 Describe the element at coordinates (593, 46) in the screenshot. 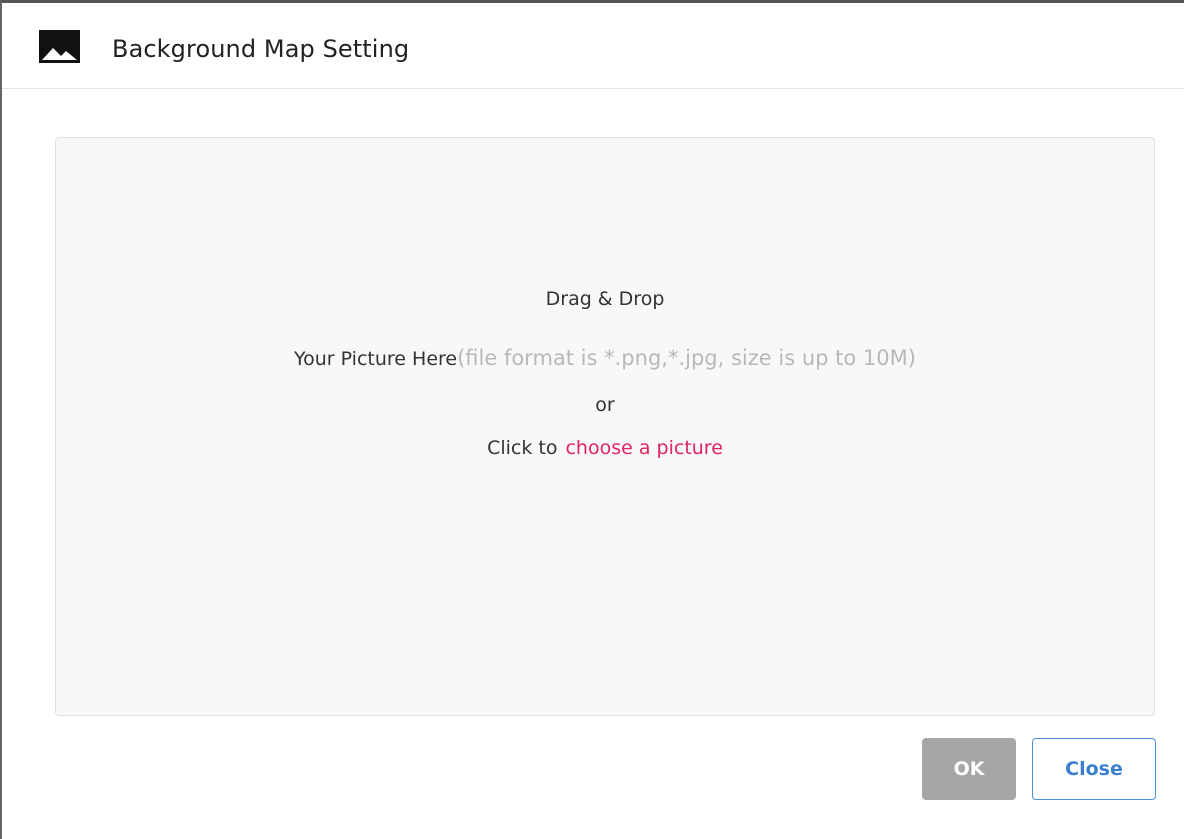

I see `dialog-header: Background Map Setting` at that location.